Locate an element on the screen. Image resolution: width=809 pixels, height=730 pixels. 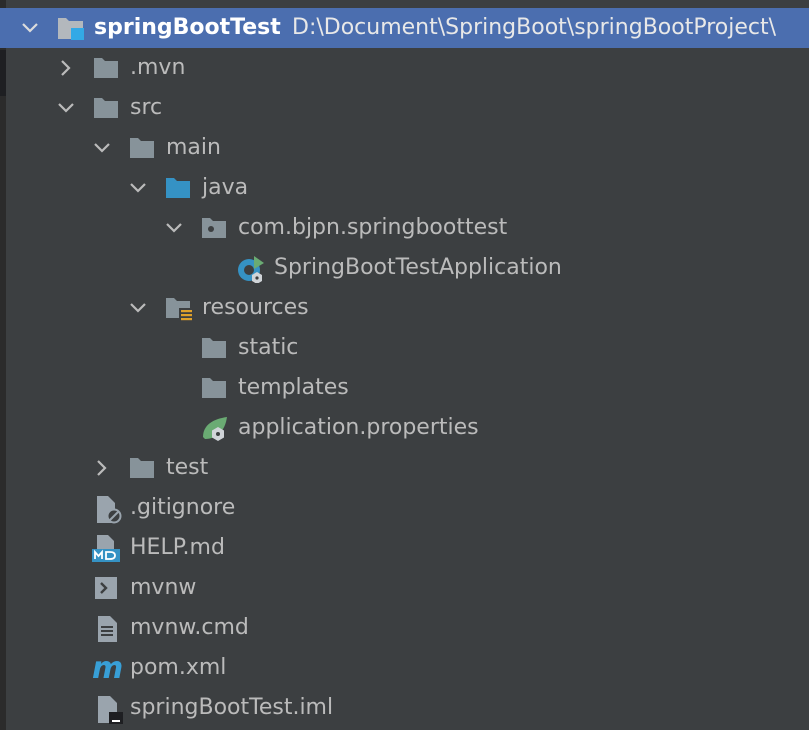
item-label: test is located at coordinates (187, 467).